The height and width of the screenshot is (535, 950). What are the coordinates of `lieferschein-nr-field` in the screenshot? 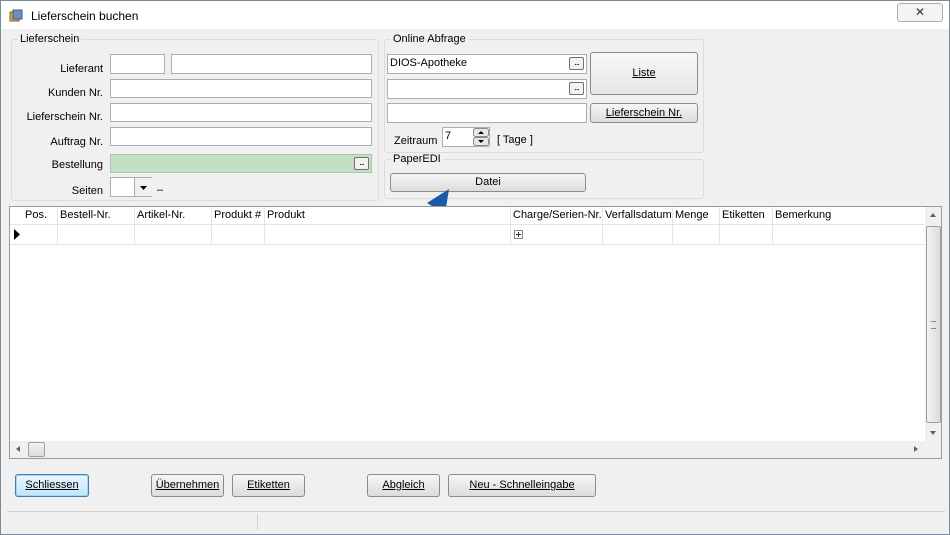 It's located at (241, 112).